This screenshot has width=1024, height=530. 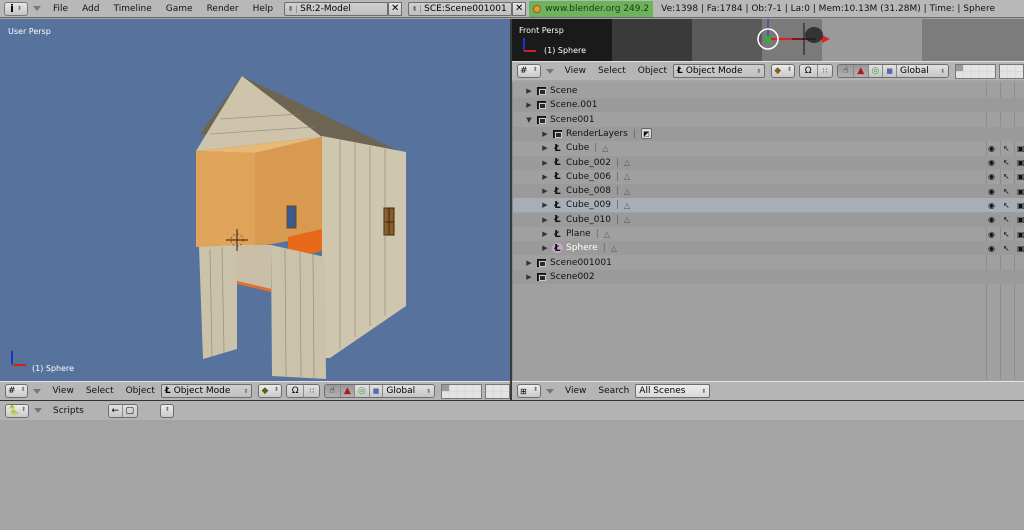 What do you see at coordinates (768, 91) in the screenshot?
I see `outliner-scene-row: ▶ Scene` at bounding box center [768, 91].